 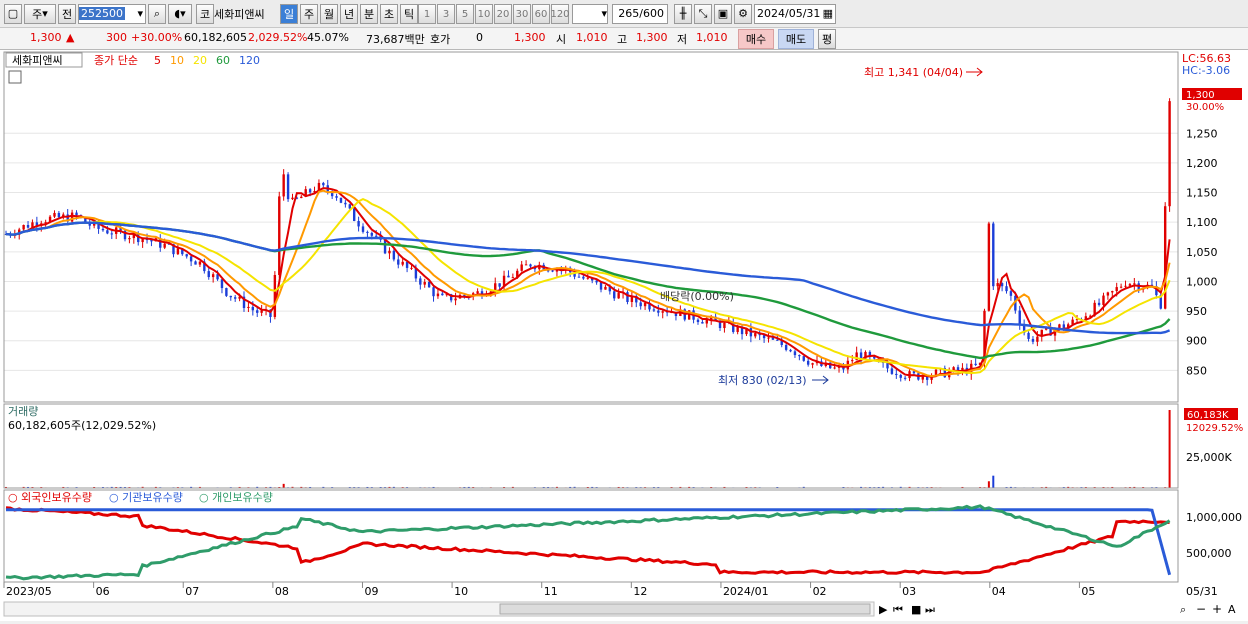 I want to click on buy-button-label: 매수, so click(x=756, y=39).